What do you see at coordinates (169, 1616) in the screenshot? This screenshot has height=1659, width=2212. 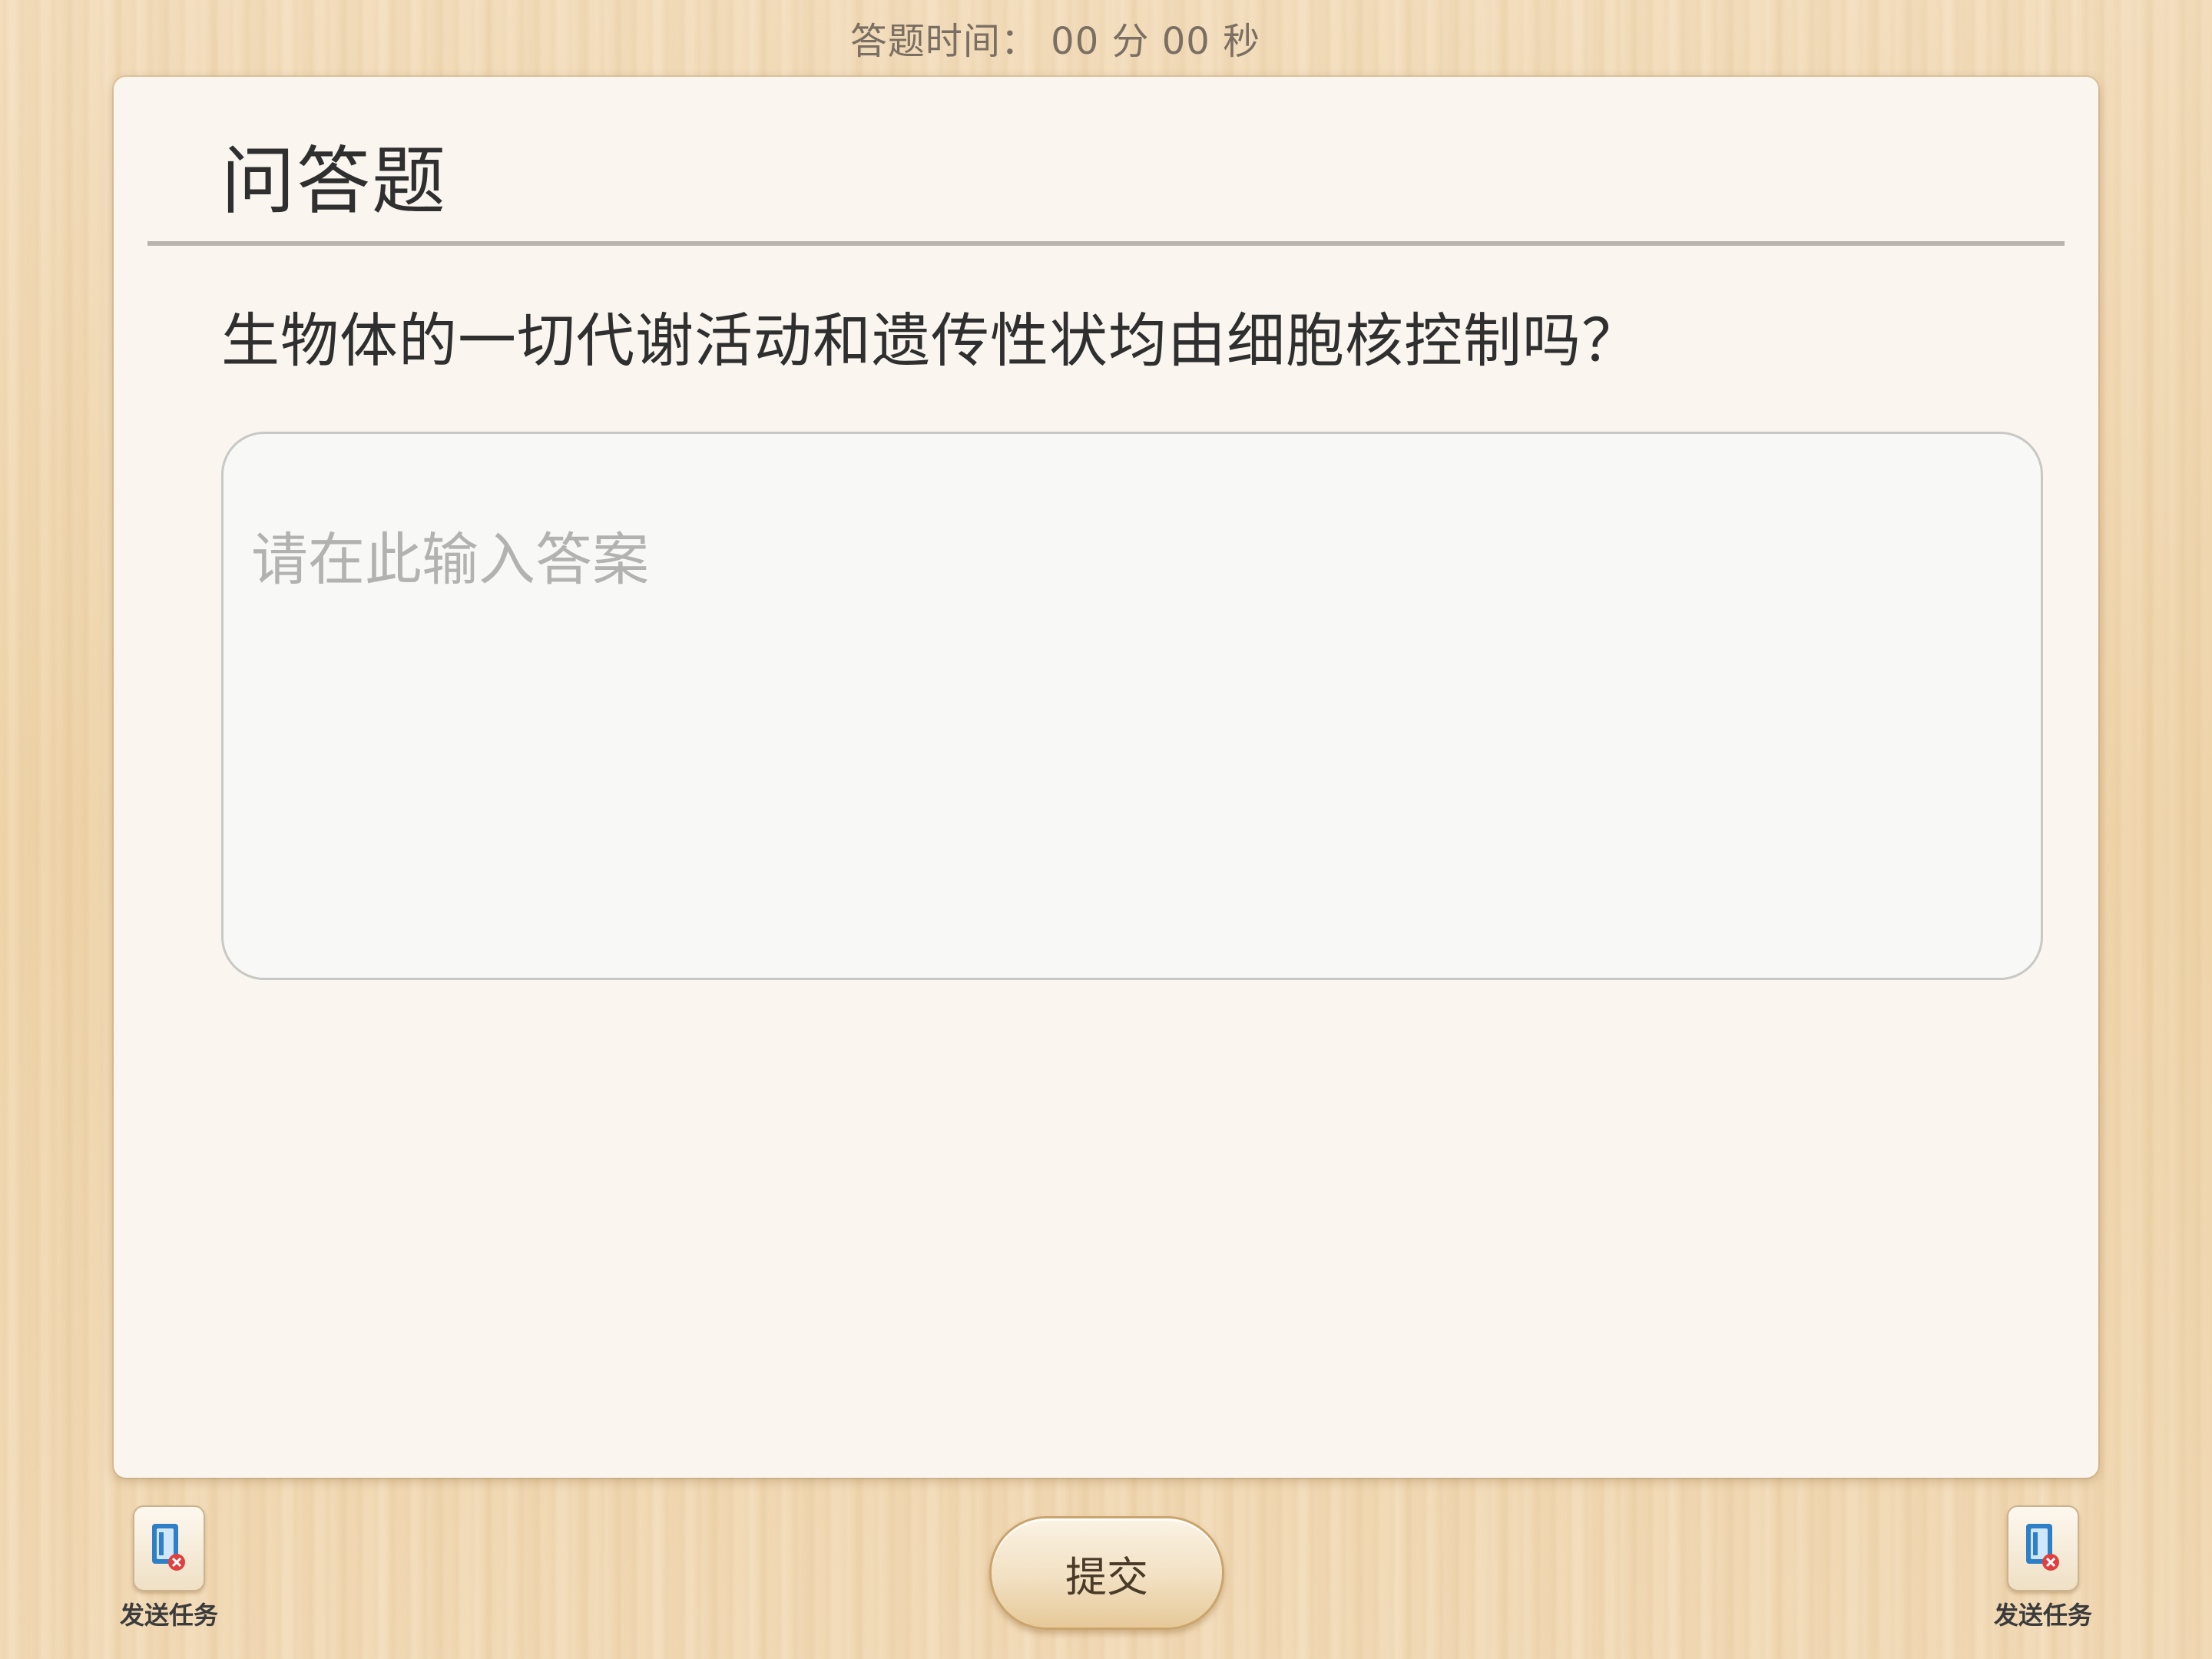 I see `send-task-label-left: 发送任务` at bounding box center [169, 1616].